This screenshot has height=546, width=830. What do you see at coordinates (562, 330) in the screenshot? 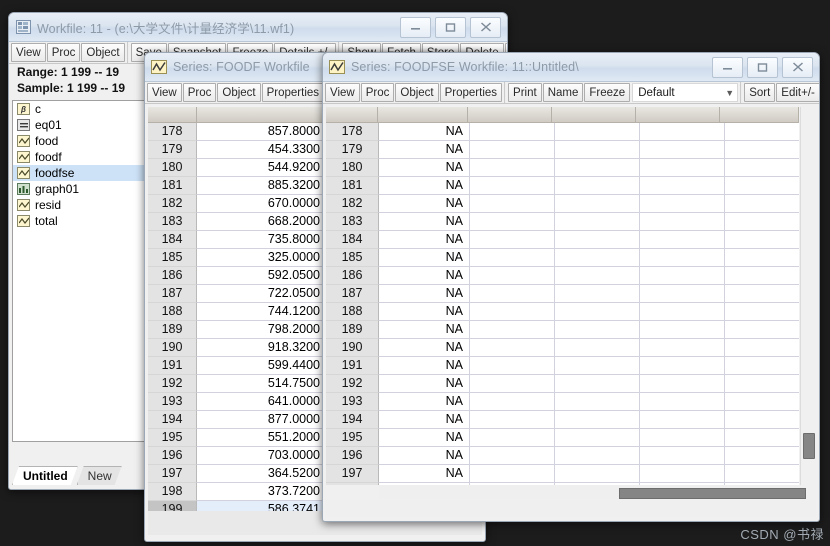
I see `table-row: 189 NA` at bounding box center [562, 330].